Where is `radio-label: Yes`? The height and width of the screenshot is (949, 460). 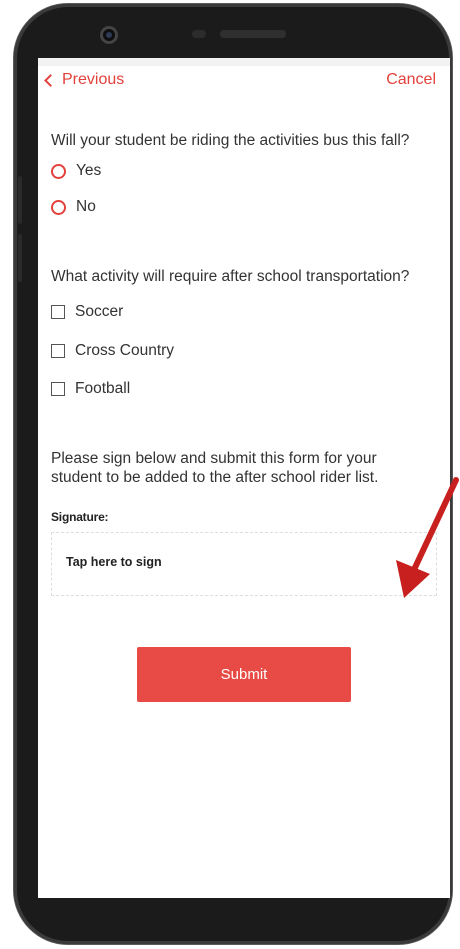 radio-label: Yes is located at coordinates (89, 170).